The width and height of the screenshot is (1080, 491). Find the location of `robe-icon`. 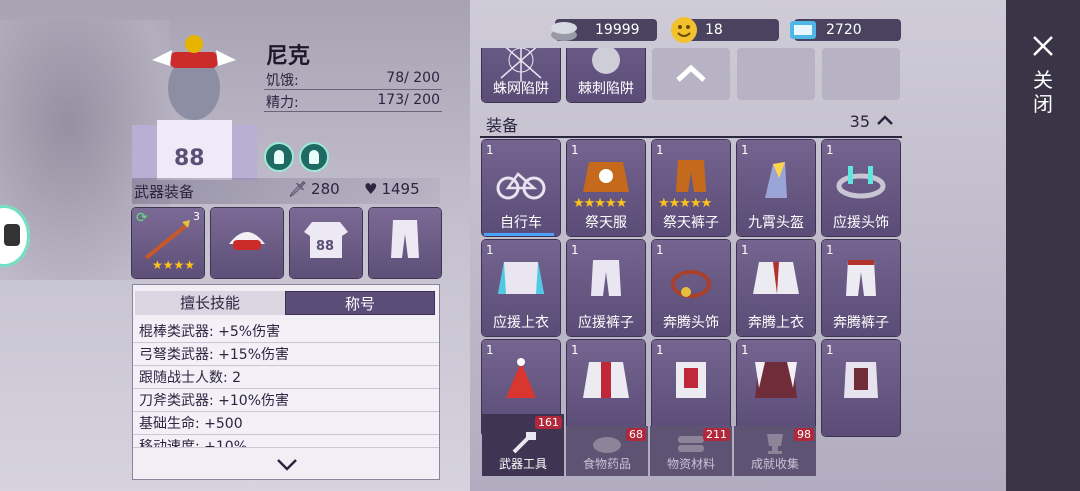

robe-icon is located at coordinates (606, 380).